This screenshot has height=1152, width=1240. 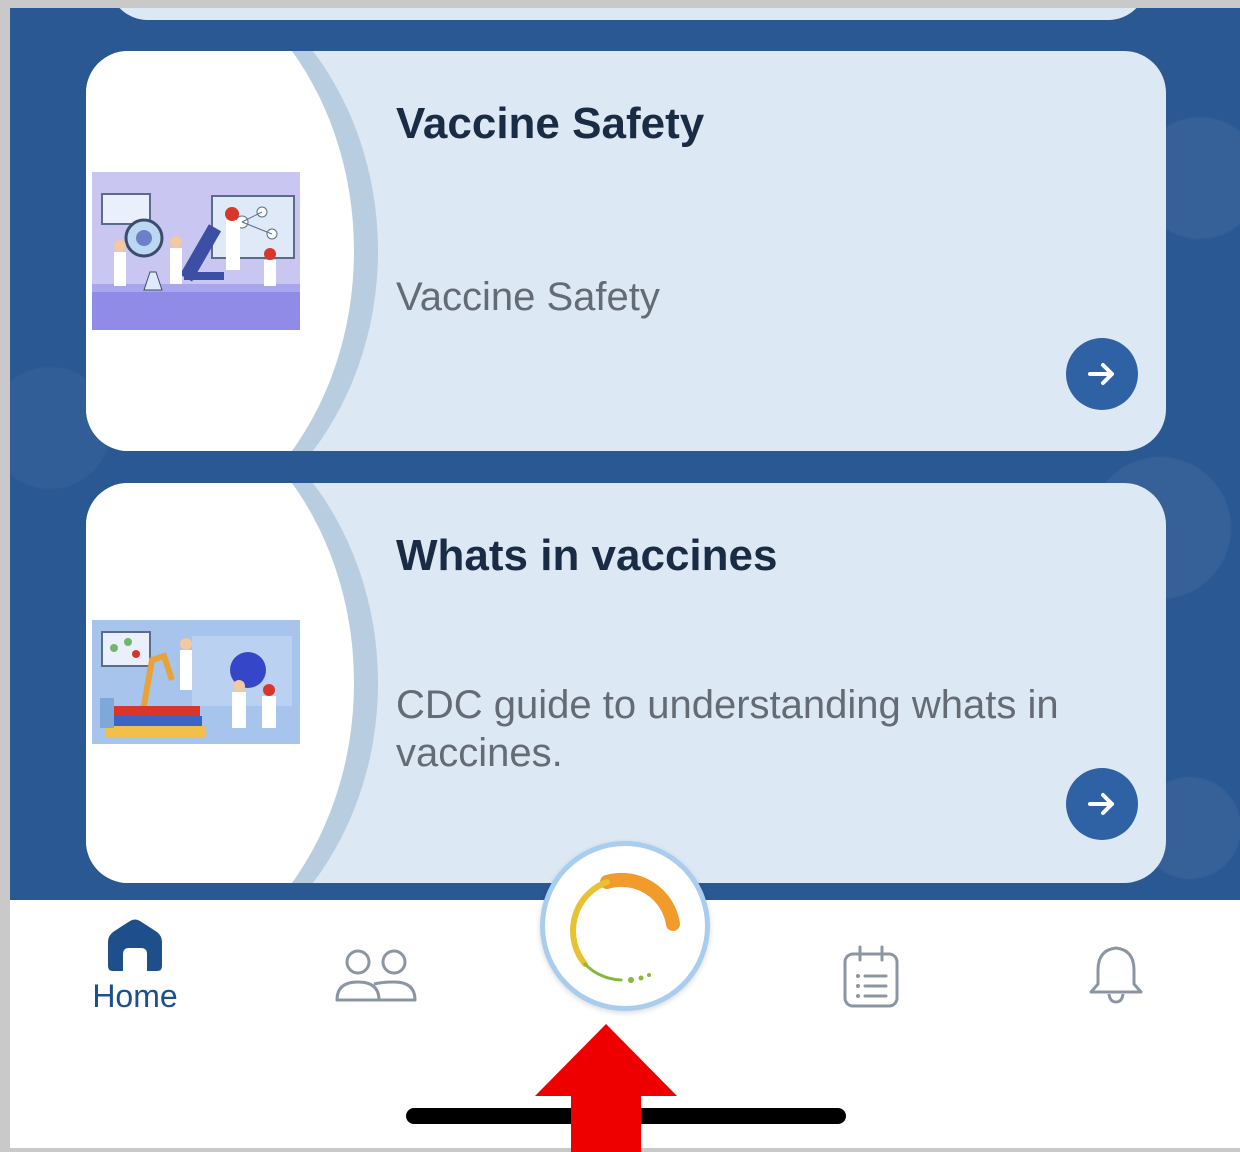 What do you see at coordinates (135, 945) in the screenshot?
I see `home-icon` at bounding box center [135, 945].